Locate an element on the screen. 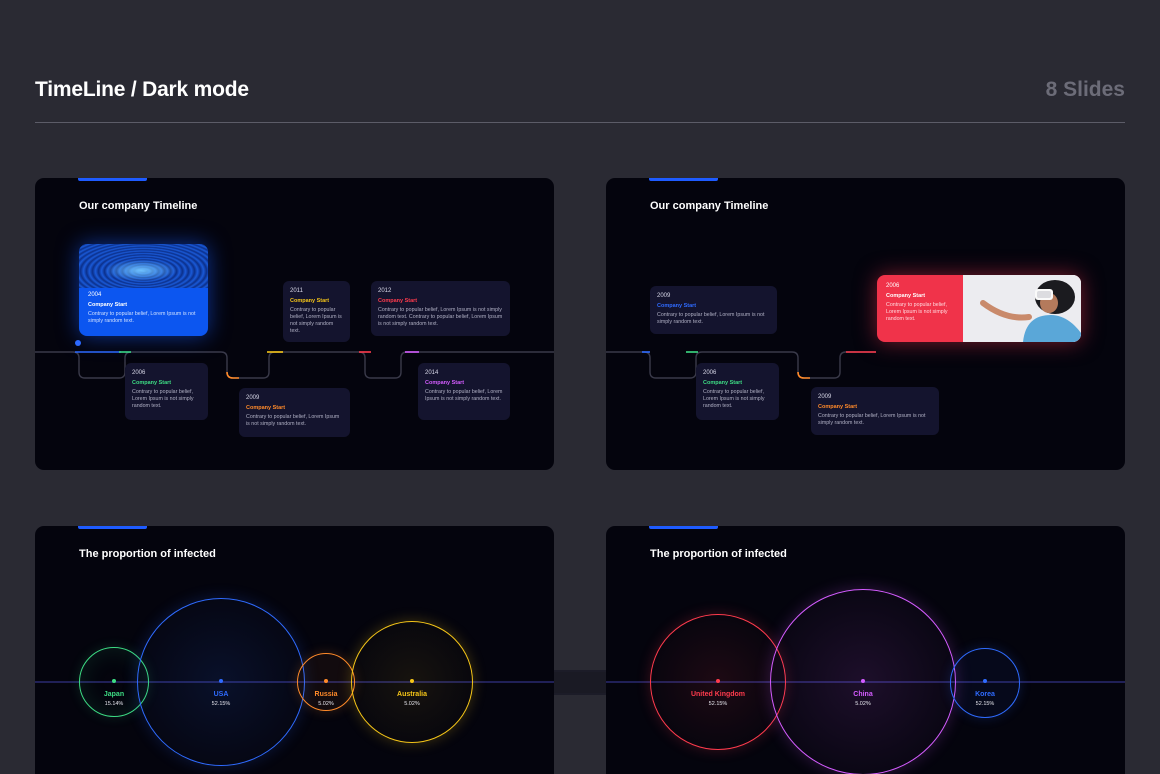  header-divider is located at coordinates (580, 122).